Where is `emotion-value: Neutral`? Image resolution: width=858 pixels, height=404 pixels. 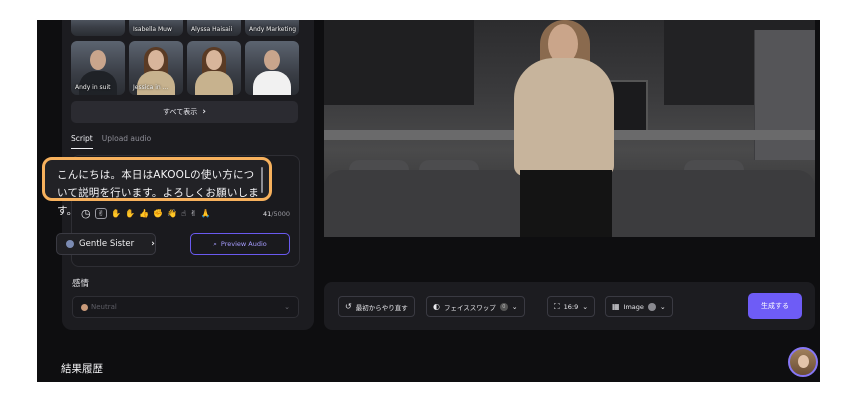 emotion-value: Neutral is located at coordinates (104, 307).